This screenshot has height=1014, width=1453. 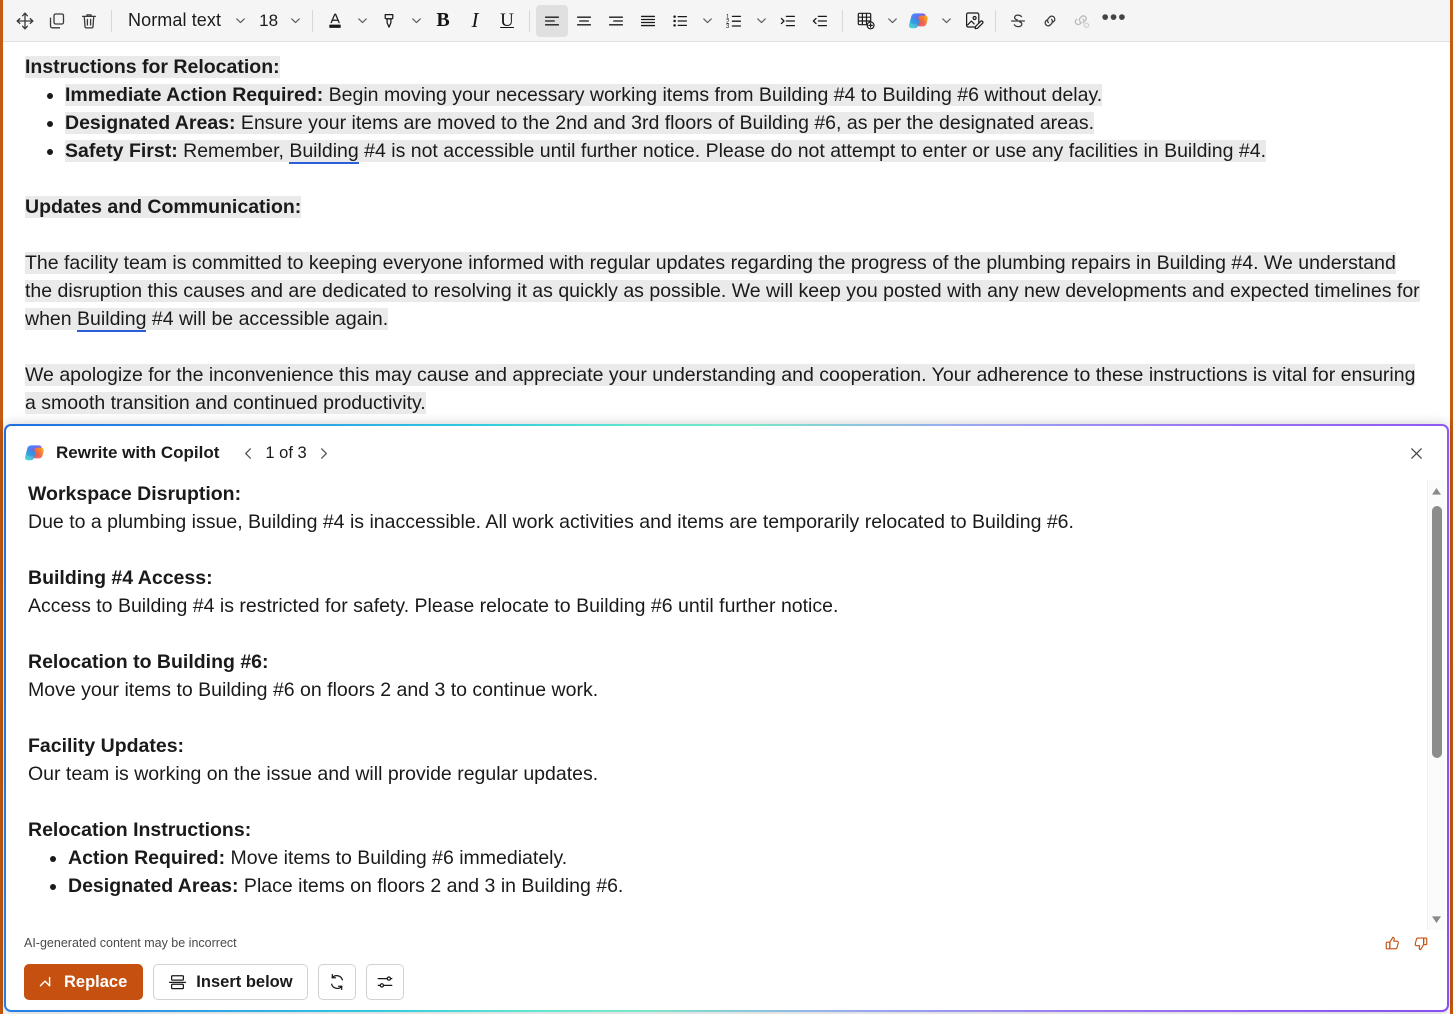 I want to click on adjust-settings-button, so click(x=384, y=982).